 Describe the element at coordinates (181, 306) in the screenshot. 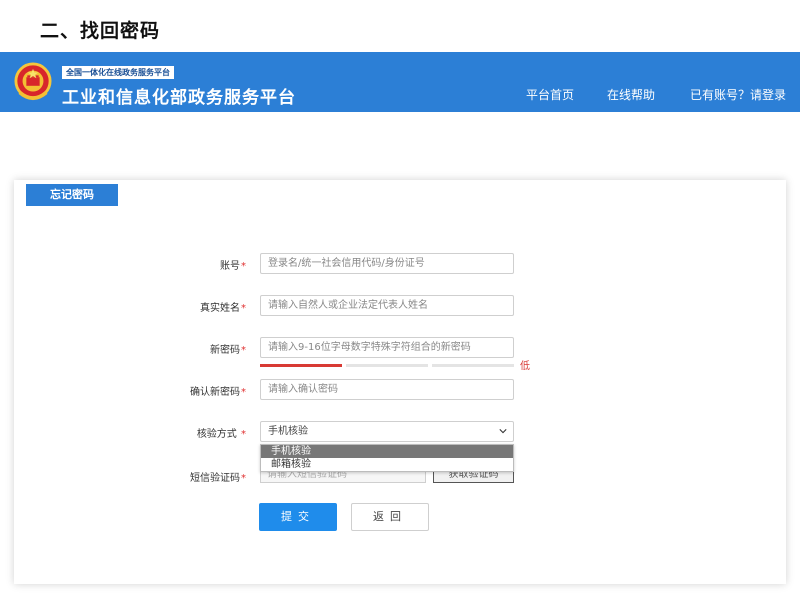

I see `real-name-label: 真实姓名*` at that location.